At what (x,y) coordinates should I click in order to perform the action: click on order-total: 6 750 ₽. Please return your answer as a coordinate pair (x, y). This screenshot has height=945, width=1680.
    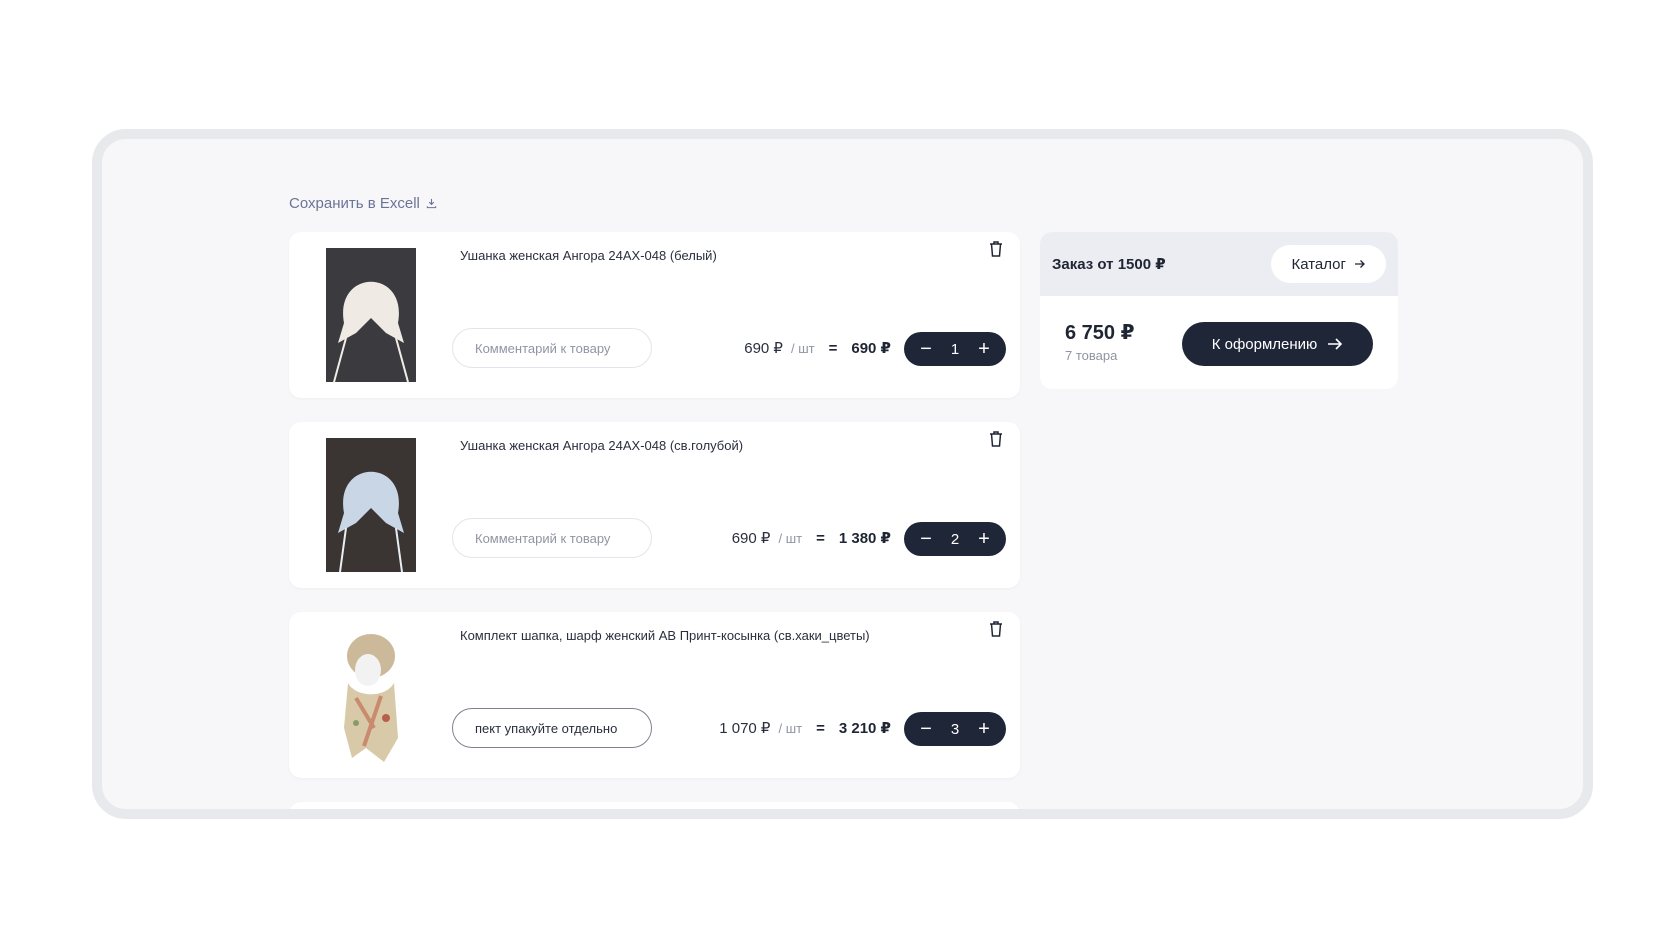
    Looking at the image, I should click on (1100, 333).